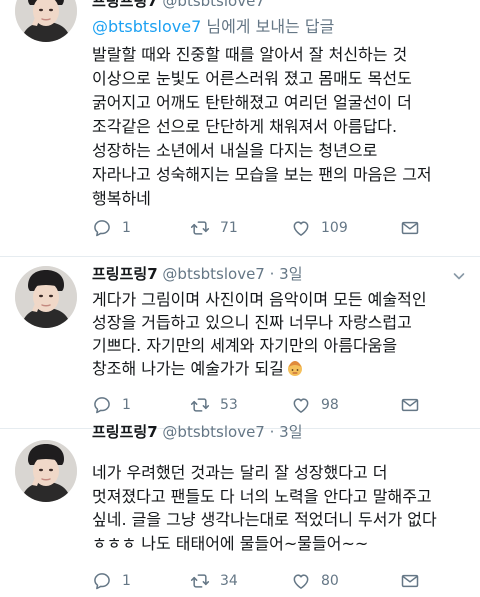 This screenshot has width=480, height=597. Describe the element at coordinates (229, 228) in the screenshot. I see `retweet-count: 71` at that location.